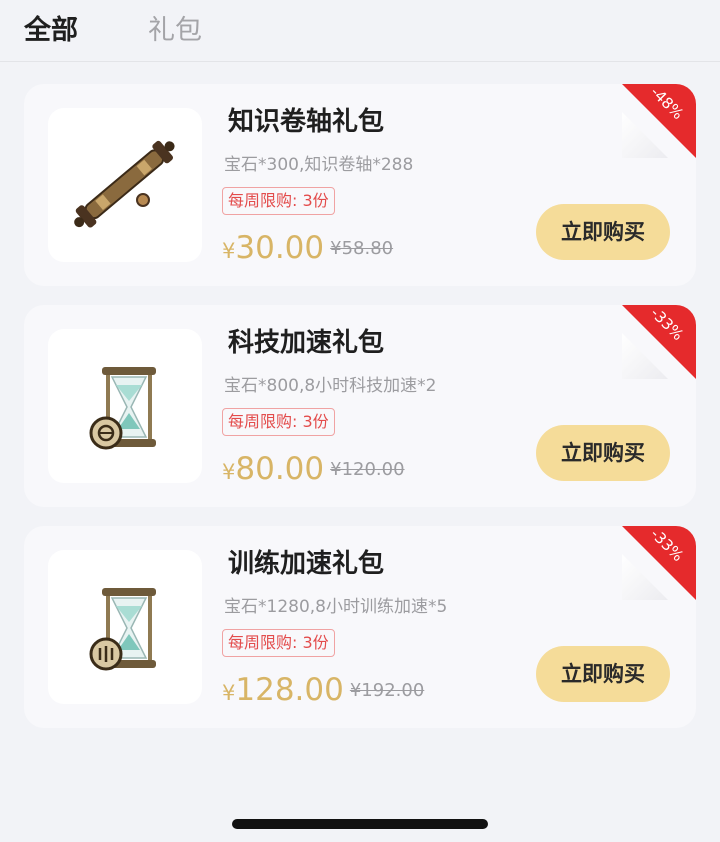  What do you see at coordinates (122, 629) in the screenshot?
I see `hourglass-training-icon` at bounding box center [122, 629].